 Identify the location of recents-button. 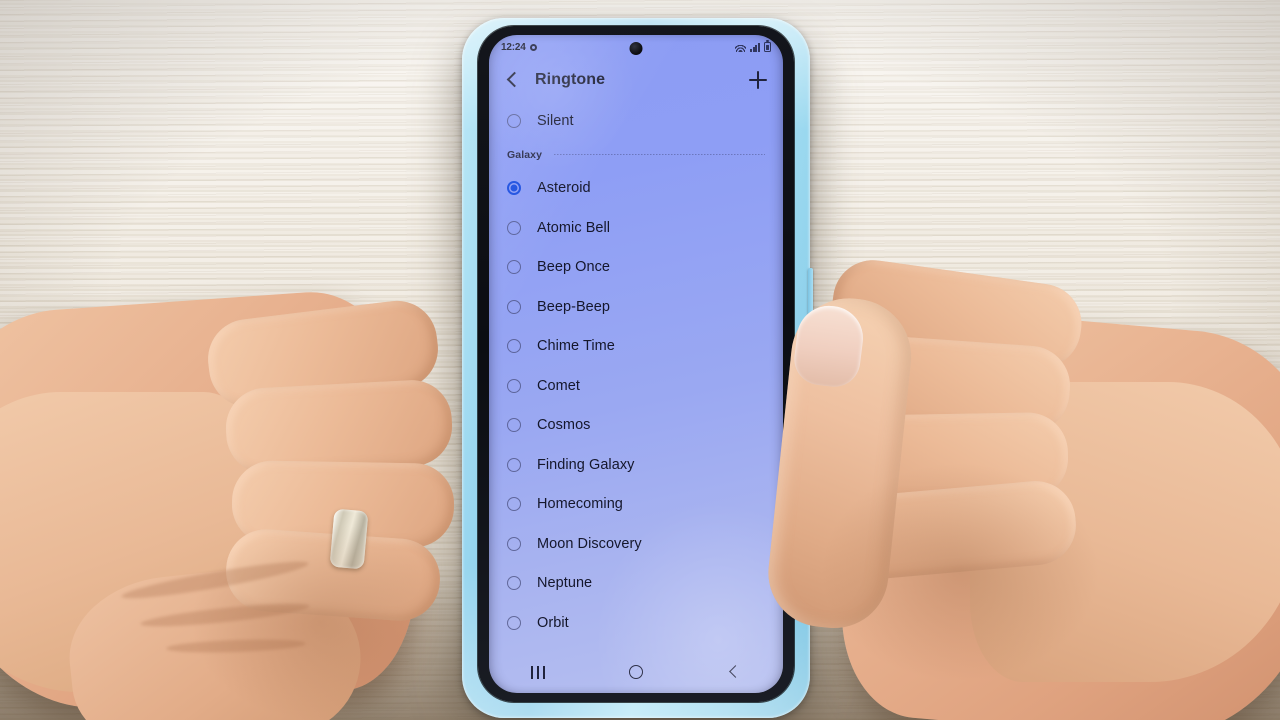
(538, 672).